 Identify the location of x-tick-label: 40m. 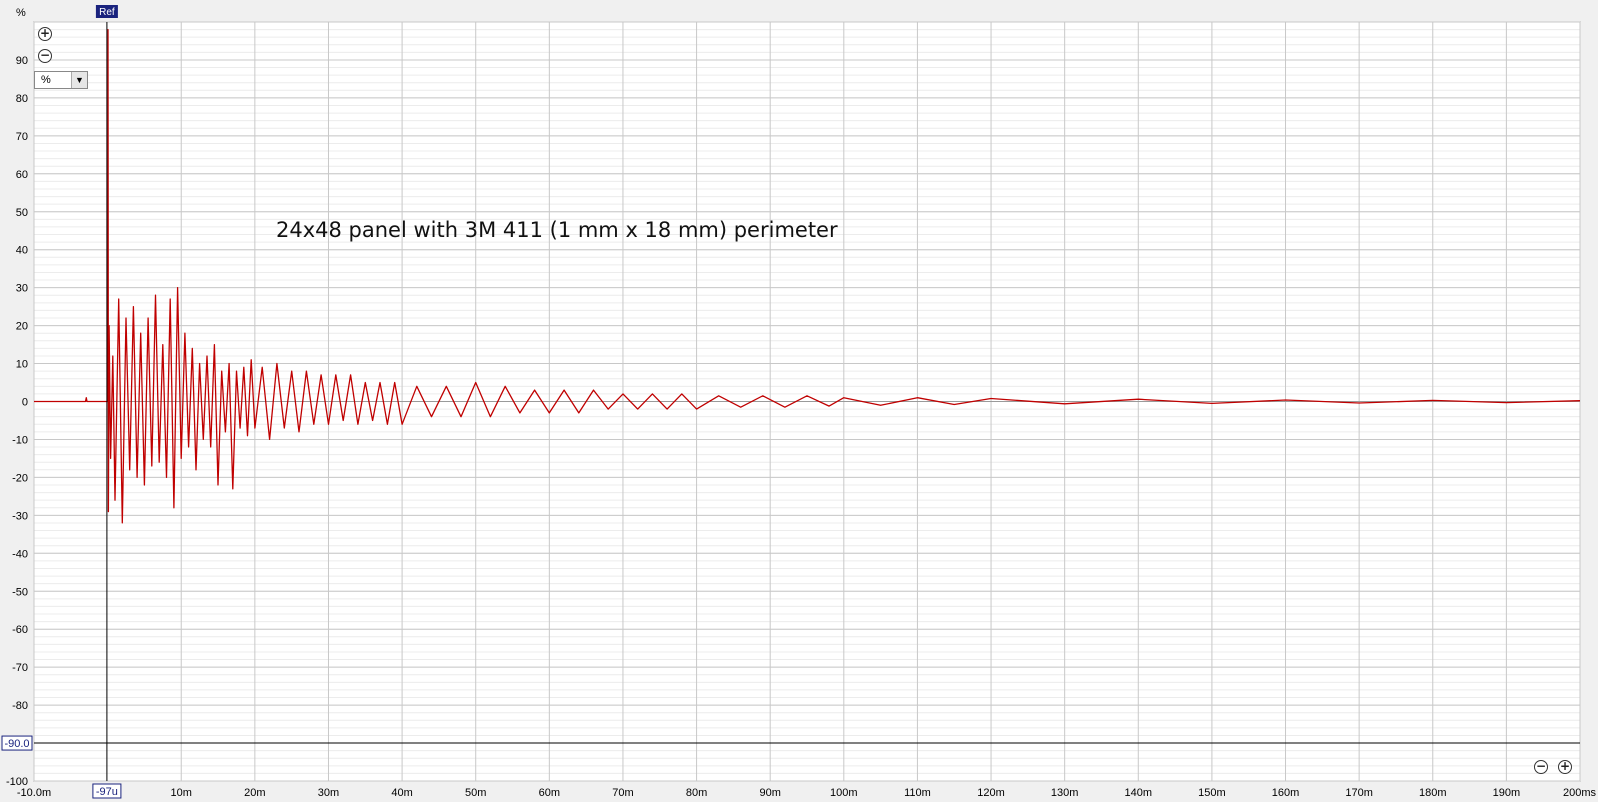
(401, 793).